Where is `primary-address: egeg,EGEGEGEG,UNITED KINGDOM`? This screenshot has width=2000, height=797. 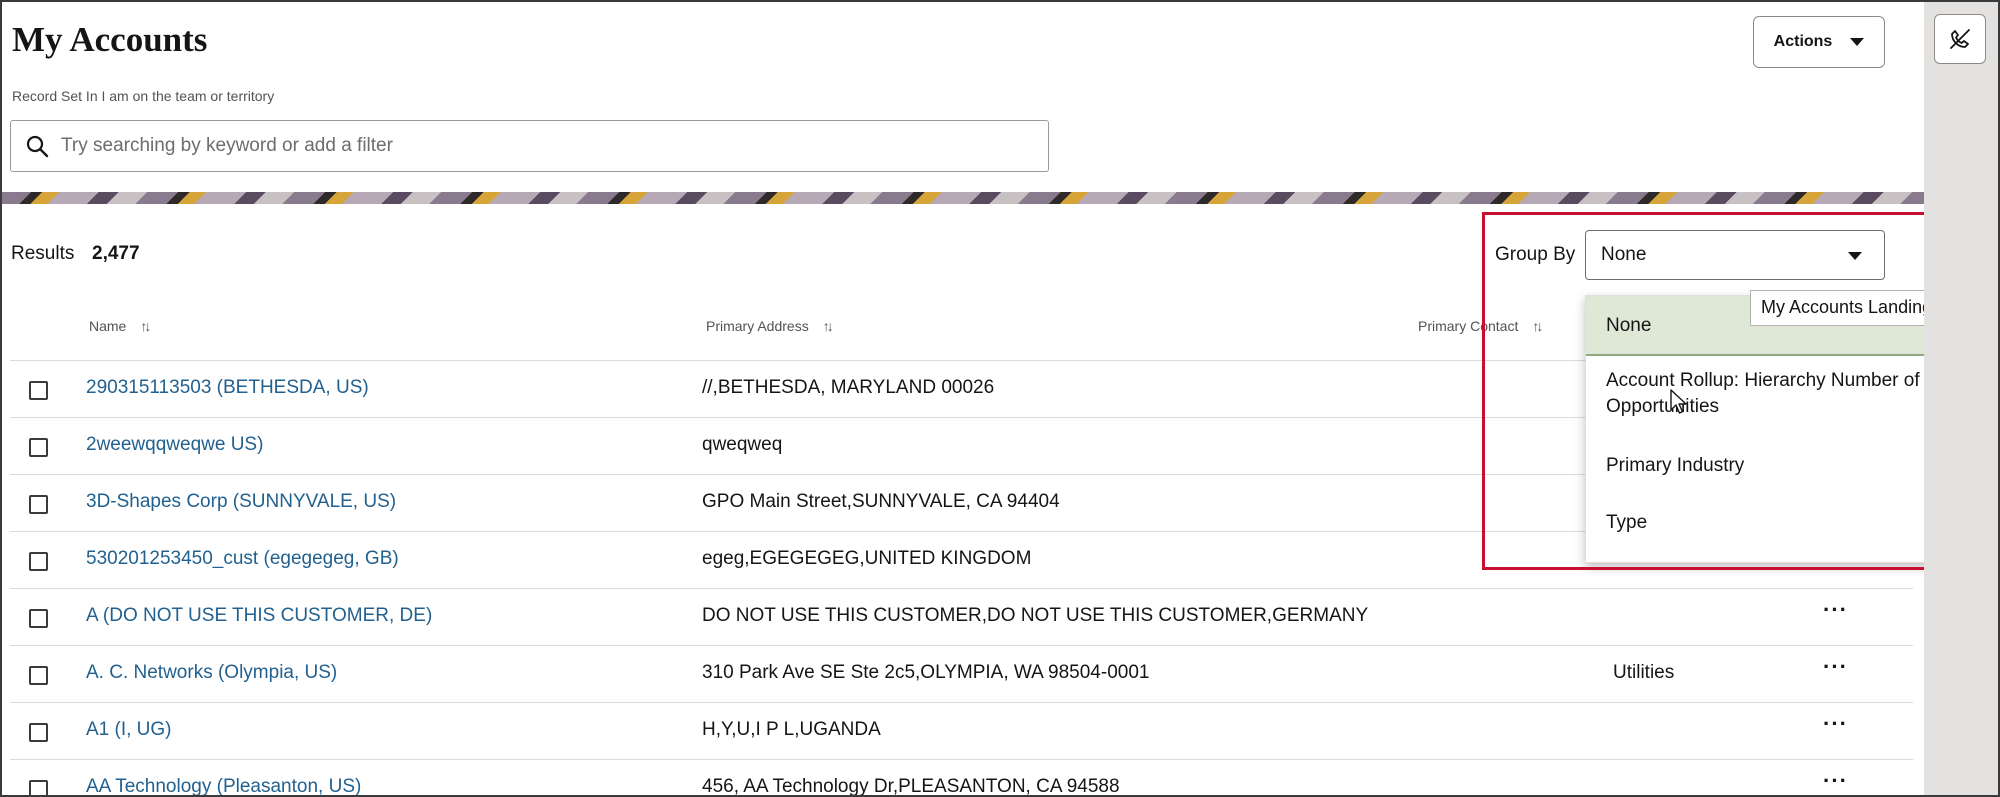 primary-address: egeg,EGEGEGEG,UNITED KINGDOM is located at coordinates (867, 558).